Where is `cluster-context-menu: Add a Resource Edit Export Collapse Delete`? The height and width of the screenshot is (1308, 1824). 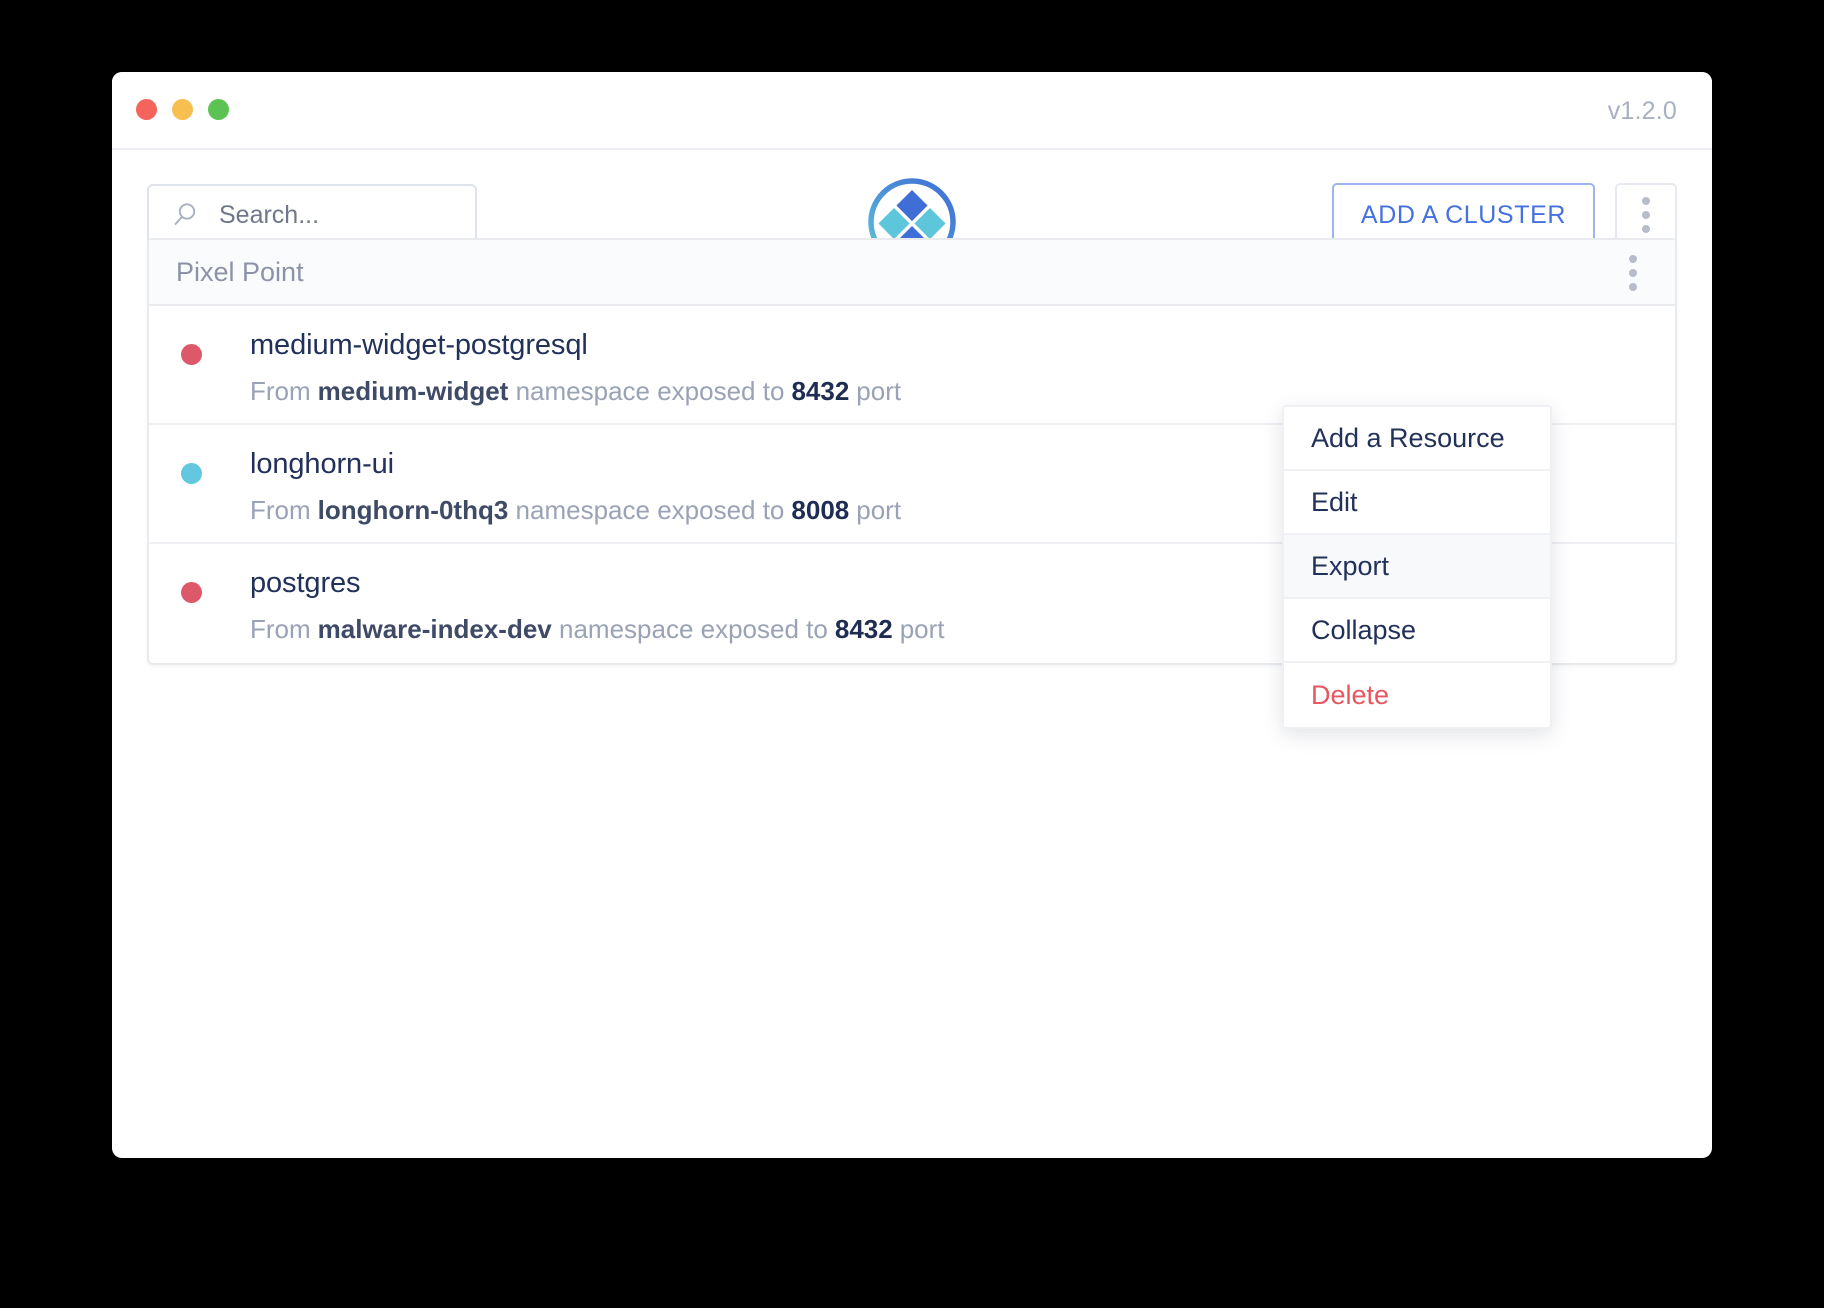
cluster-context-menu: Add a Resource Edit Export Collapse Delete is located at coordinates (1417, 567).